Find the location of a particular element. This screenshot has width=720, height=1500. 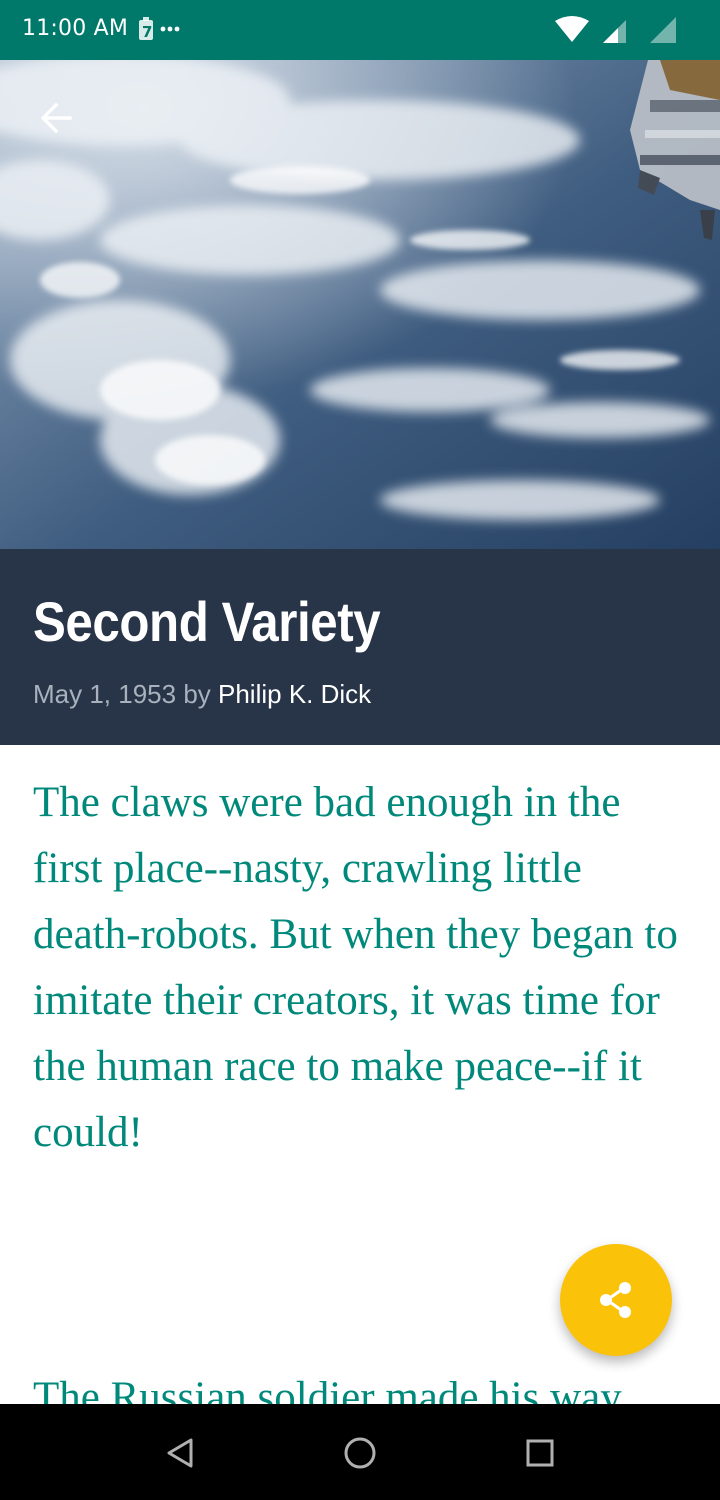

article-author: Philip K. Dick is located at coordinates (295, 694).